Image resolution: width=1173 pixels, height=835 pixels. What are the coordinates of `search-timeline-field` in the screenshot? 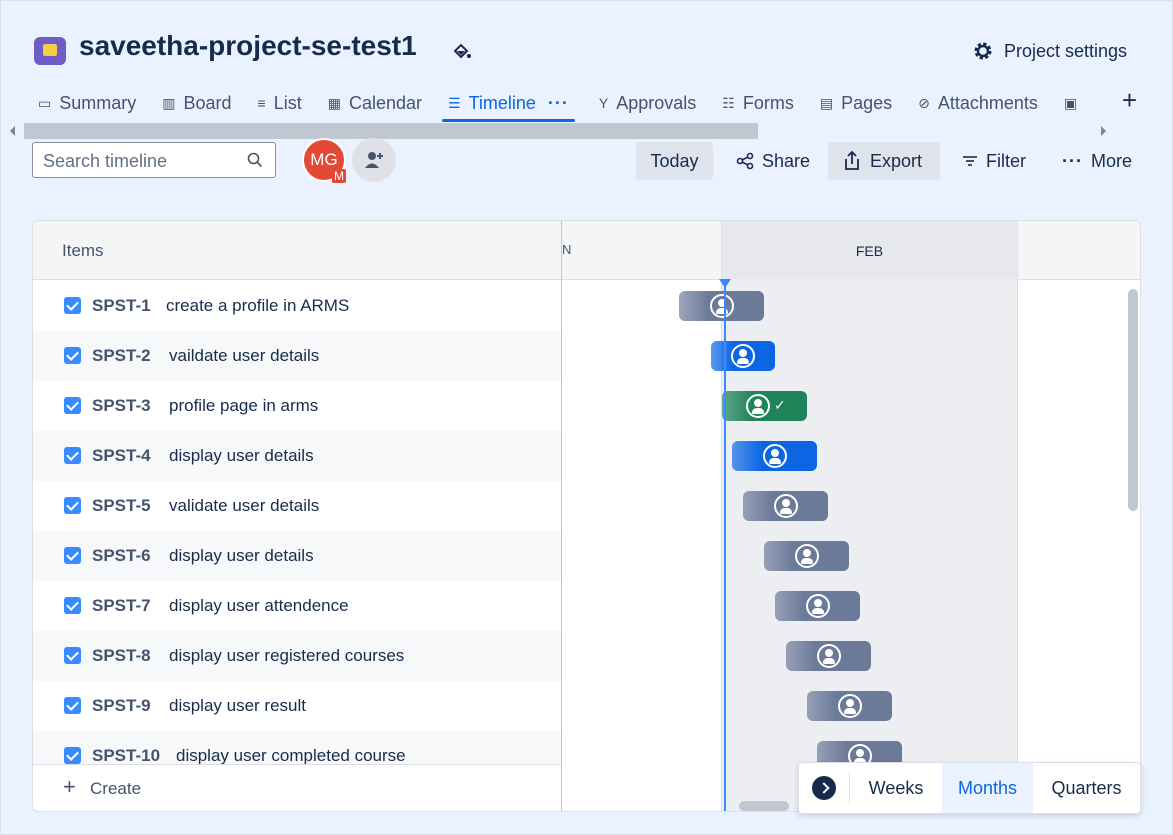 It's located at (154, 160).